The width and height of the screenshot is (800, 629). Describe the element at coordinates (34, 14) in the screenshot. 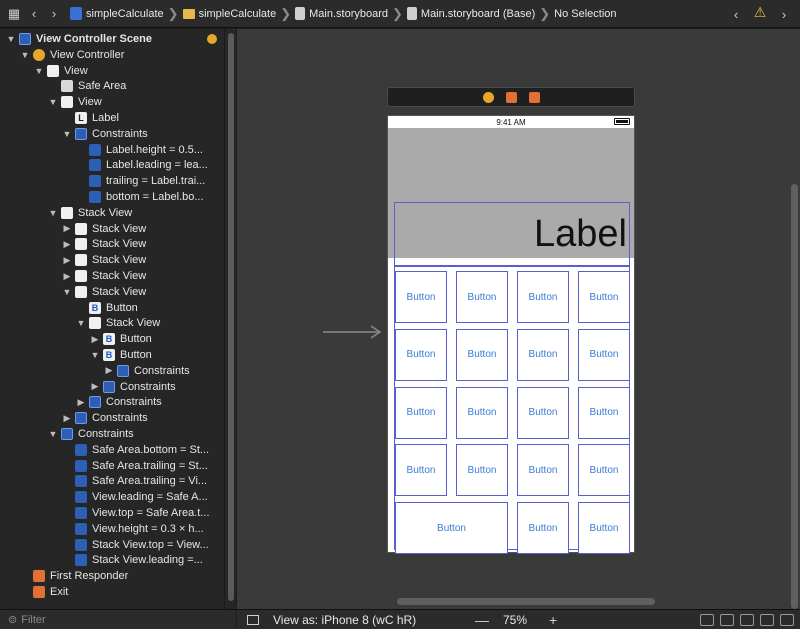

I see `back-icon: ‹` at that location.